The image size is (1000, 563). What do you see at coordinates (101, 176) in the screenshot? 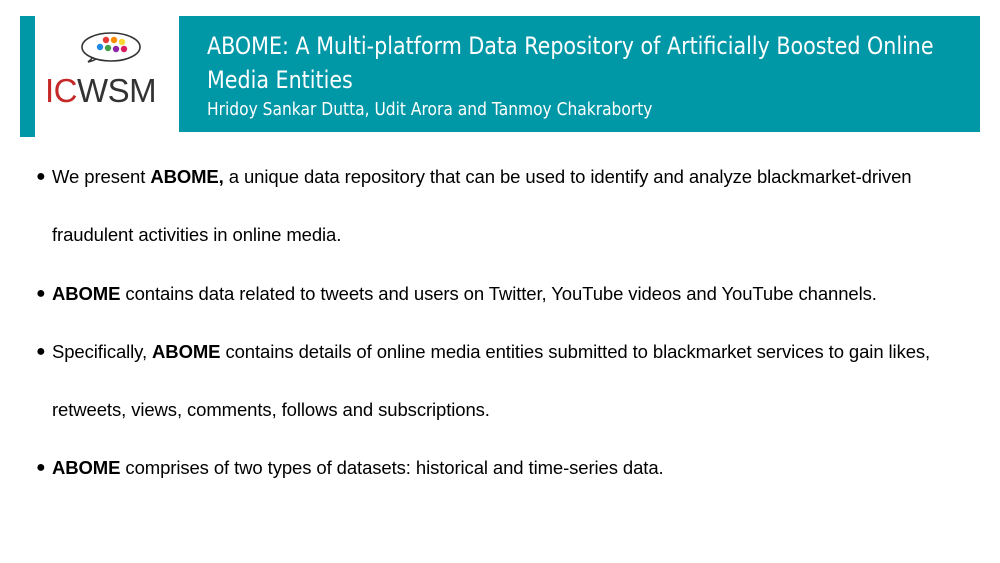
I see `bullet-text: We present` at bounding box center [101, 176].